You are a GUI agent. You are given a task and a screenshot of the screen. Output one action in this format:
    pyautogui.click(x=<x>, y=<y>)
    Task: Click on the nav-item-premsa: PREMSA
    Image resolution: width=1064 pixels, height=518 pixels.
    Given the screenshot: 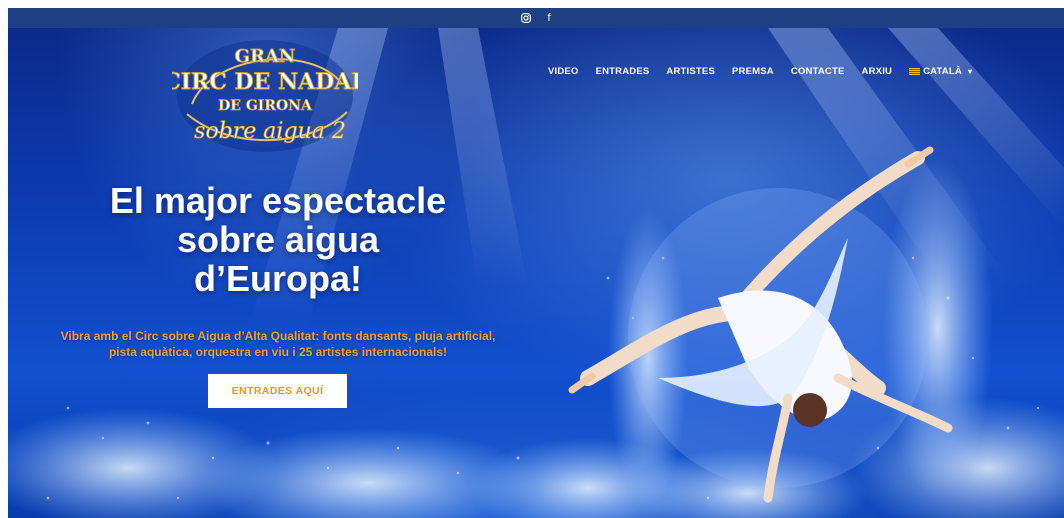 What is the action you would take?
    pyautogui.click(x=753, y=71)
    